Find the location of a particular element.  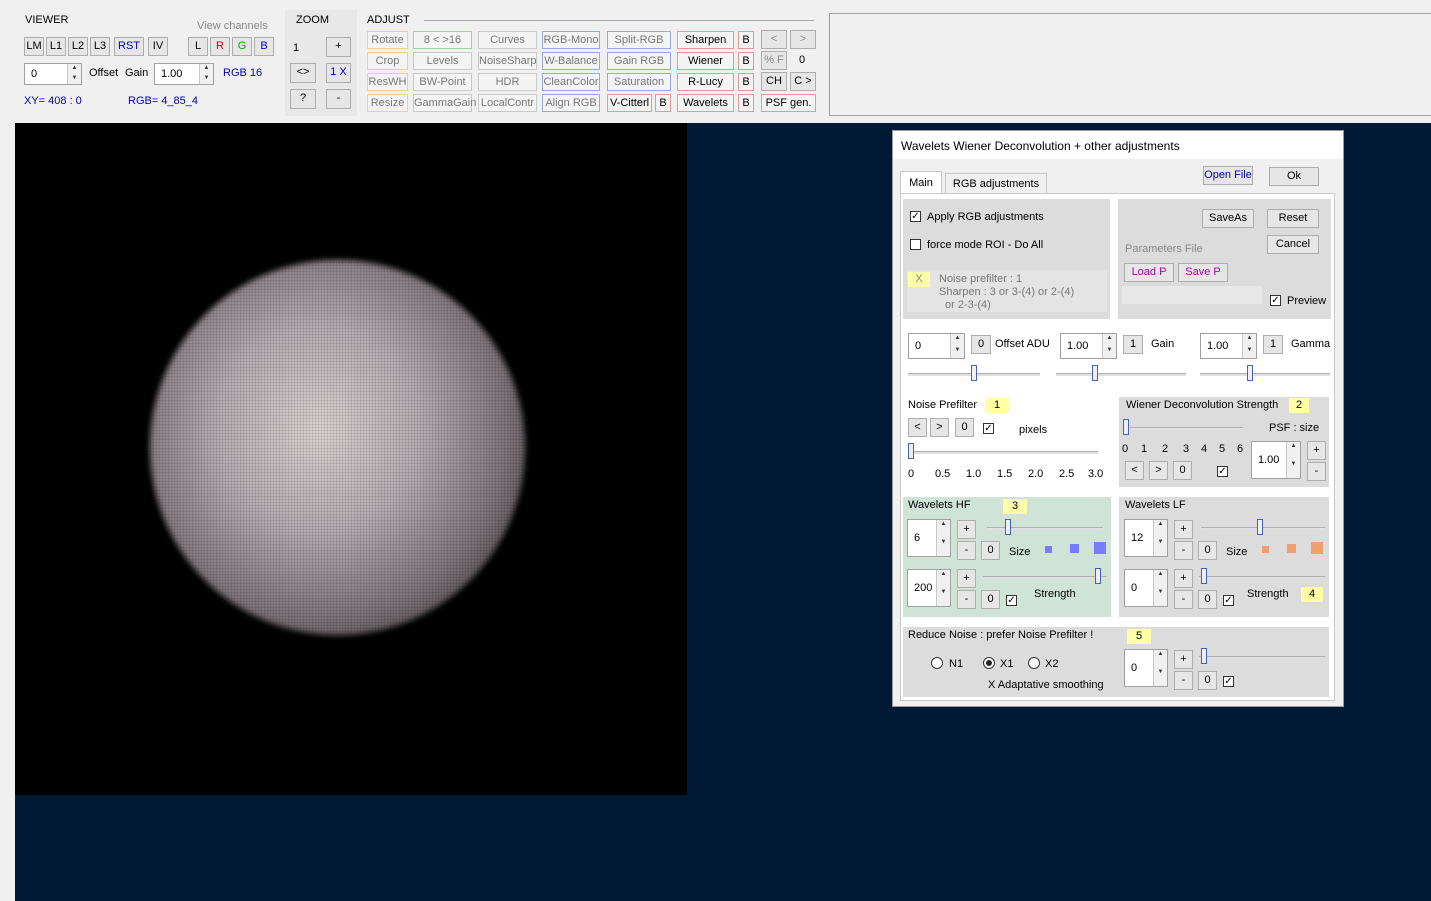

whf-strength-checkbox: ✓ is located at coordinates (1011, 600).